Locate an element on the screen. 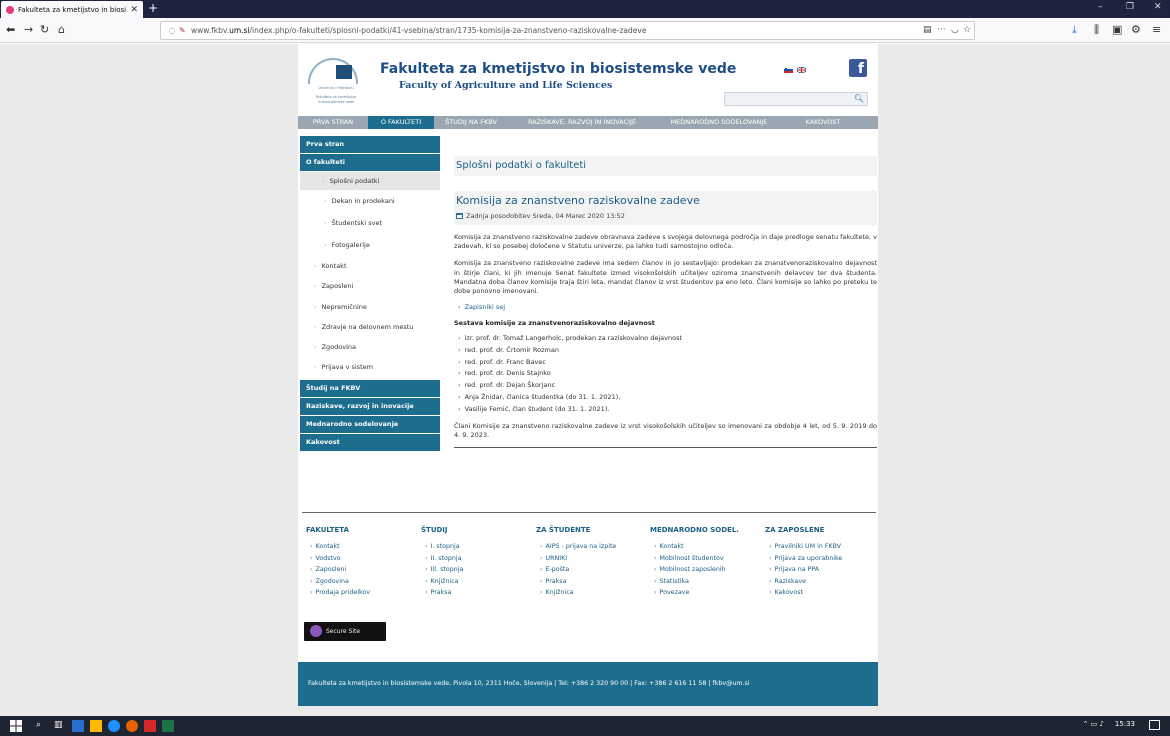 The image size is (1170, 736). window-close-icon: ✕ is located at coordinates (1158, 7).